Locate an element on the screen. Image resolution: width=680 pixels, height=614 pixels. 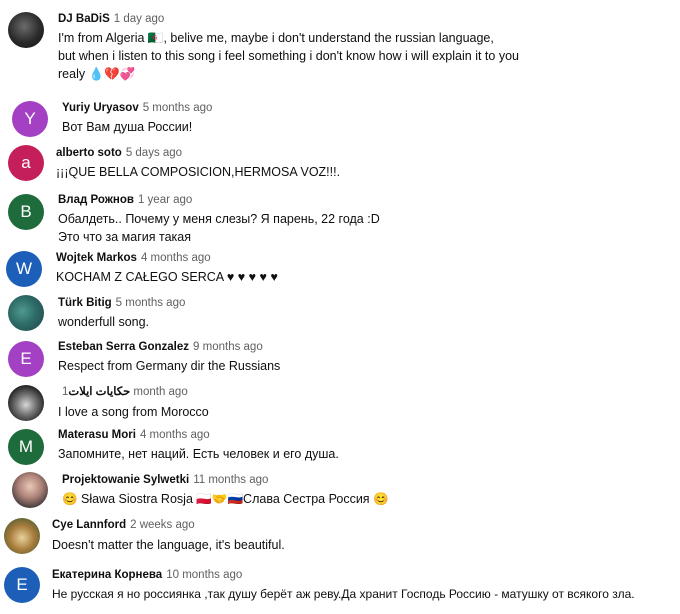
avatar: B is located at coordinates (26, 212).